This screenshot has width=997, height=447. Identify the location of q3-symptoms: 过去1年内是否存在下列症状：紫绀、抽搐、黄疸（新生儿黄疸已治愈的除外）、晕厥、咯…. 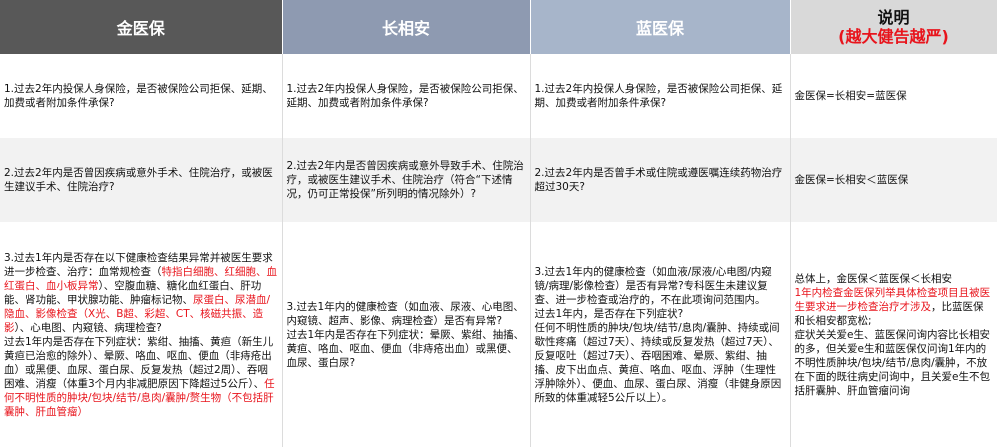
(141, 377).